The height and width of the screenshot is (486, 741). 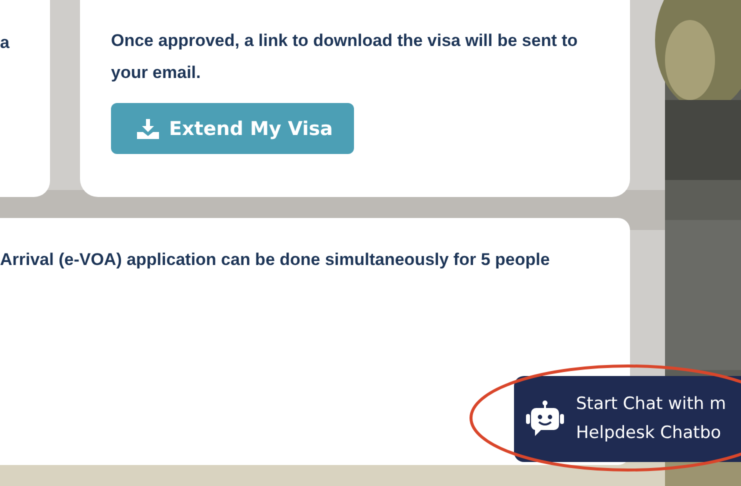 I want to click on info-text: Arrival (e-VOA) application can be done simultaneously for 5 people, so click(x=275, y=260).